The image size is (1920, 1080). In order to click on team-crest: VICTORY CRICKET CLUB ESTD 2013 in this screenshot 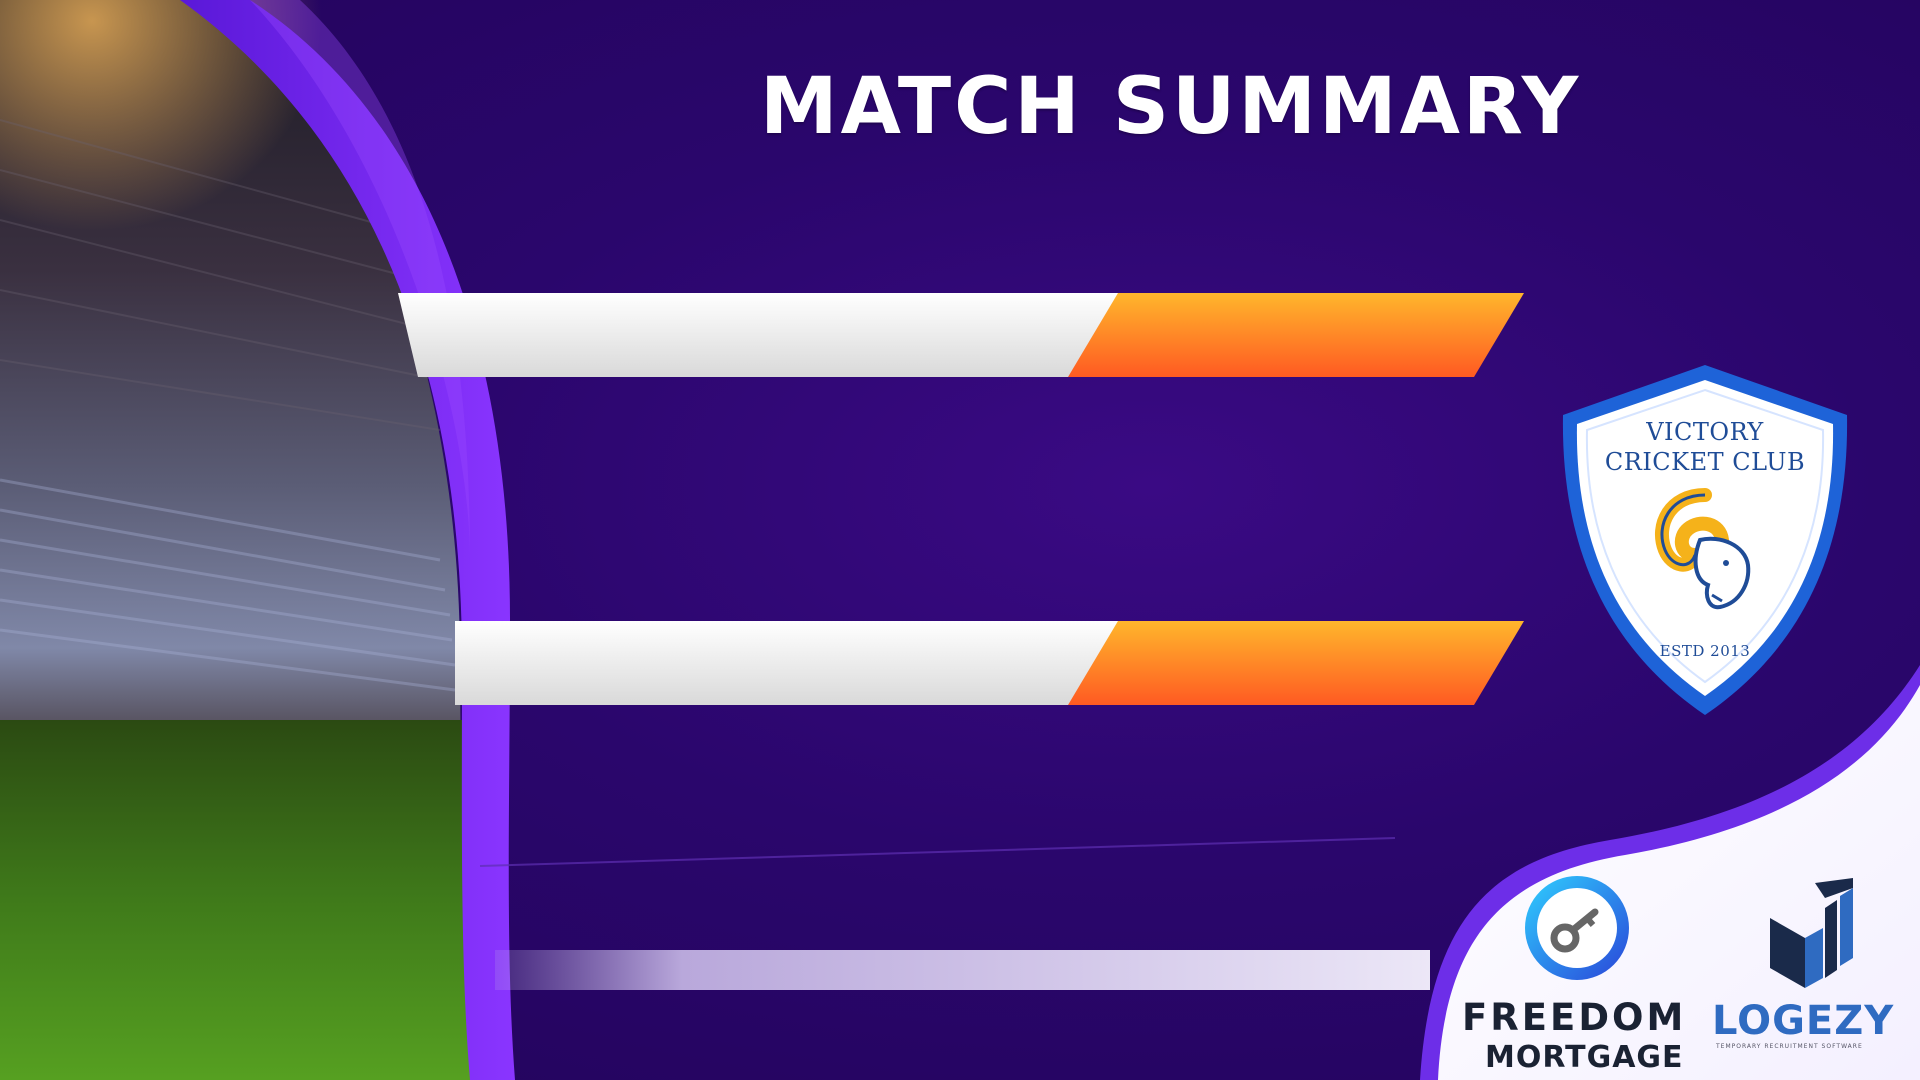, I will do `click(1705, 540)`.